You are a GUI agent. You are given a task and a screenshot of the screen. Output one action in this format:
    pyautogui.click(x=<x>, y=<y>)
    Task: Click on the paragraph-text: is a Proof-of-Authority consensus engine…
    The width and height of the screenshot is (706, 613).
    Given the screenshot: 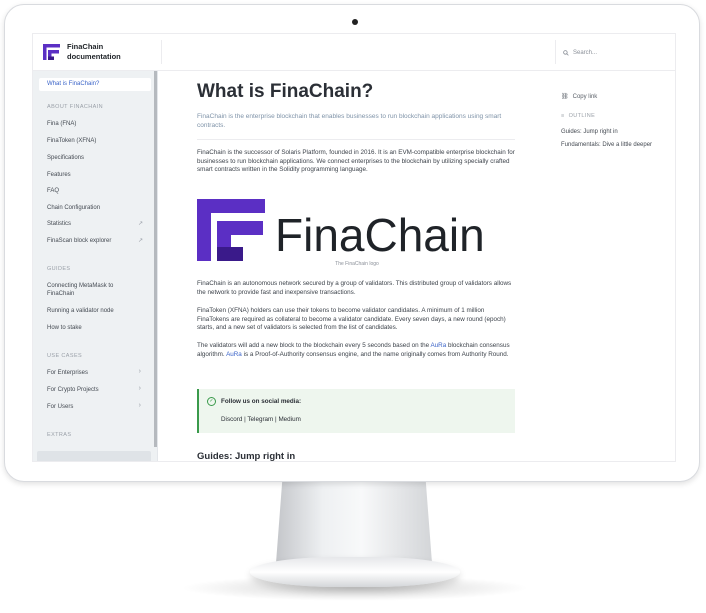 What is the action you would take?
    pyautogui.click(x=375, y=354)
    